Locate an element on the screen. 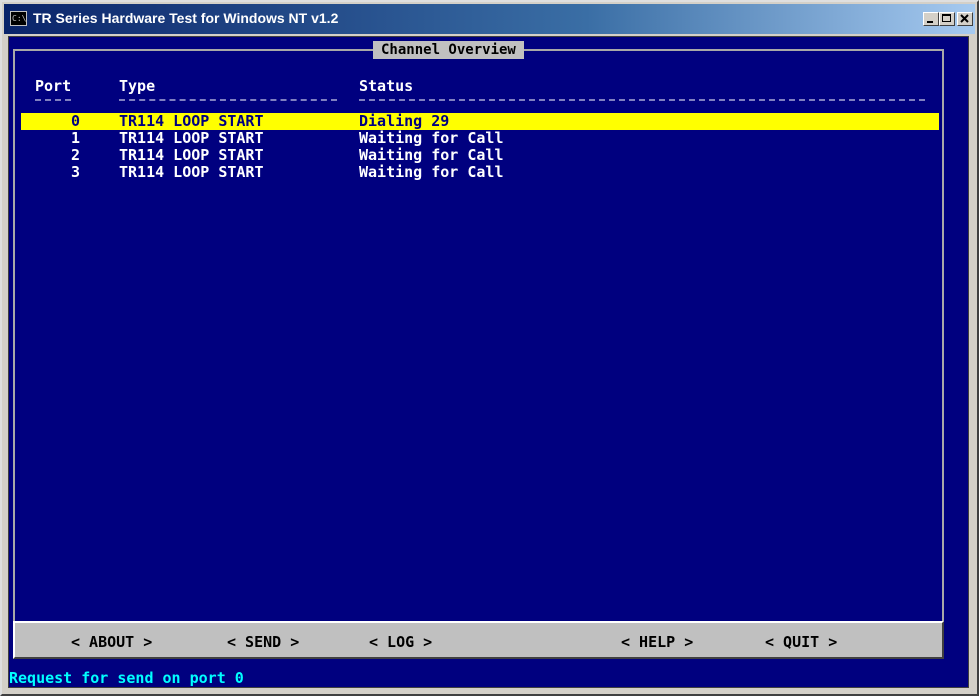 This screenshot has width=979, height=696. minimize-icon is located at coordinates (930, 22).